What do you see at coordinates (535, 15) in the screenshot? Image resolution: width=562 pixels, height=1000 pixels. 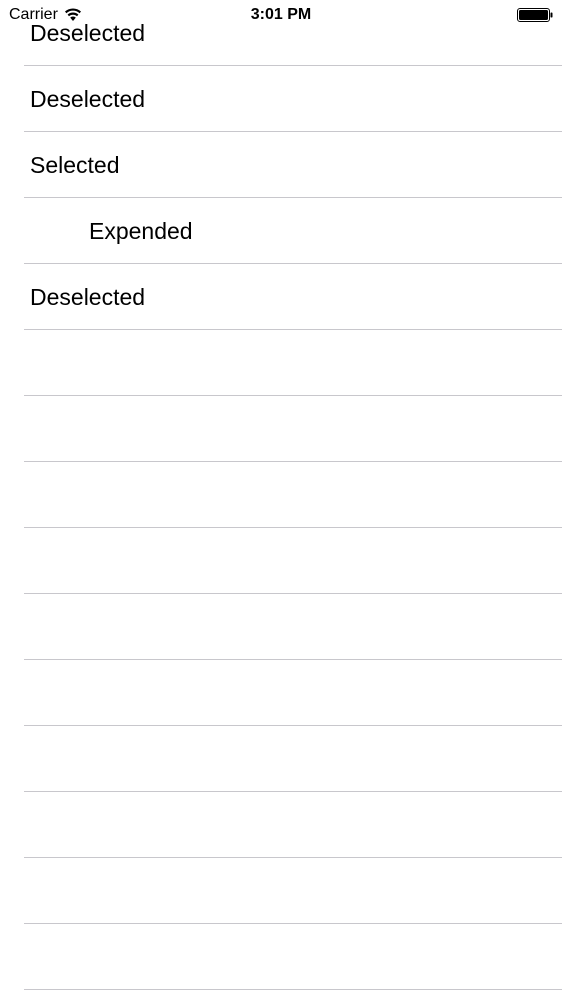 I see `battery-icon` at bounding box center [535, 15].